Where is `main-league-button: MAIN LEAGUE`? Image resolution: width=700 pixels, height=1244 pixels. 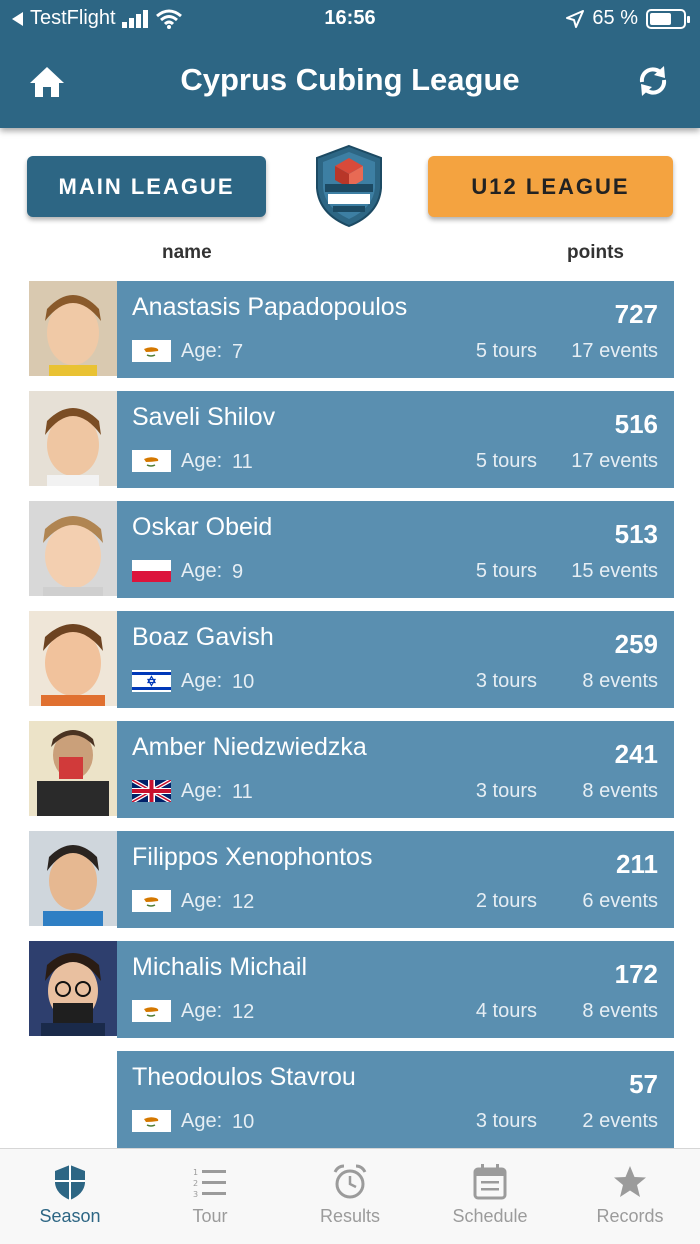
main-league-button: MAIN LEAGUE is located at coordinates (146, 186).